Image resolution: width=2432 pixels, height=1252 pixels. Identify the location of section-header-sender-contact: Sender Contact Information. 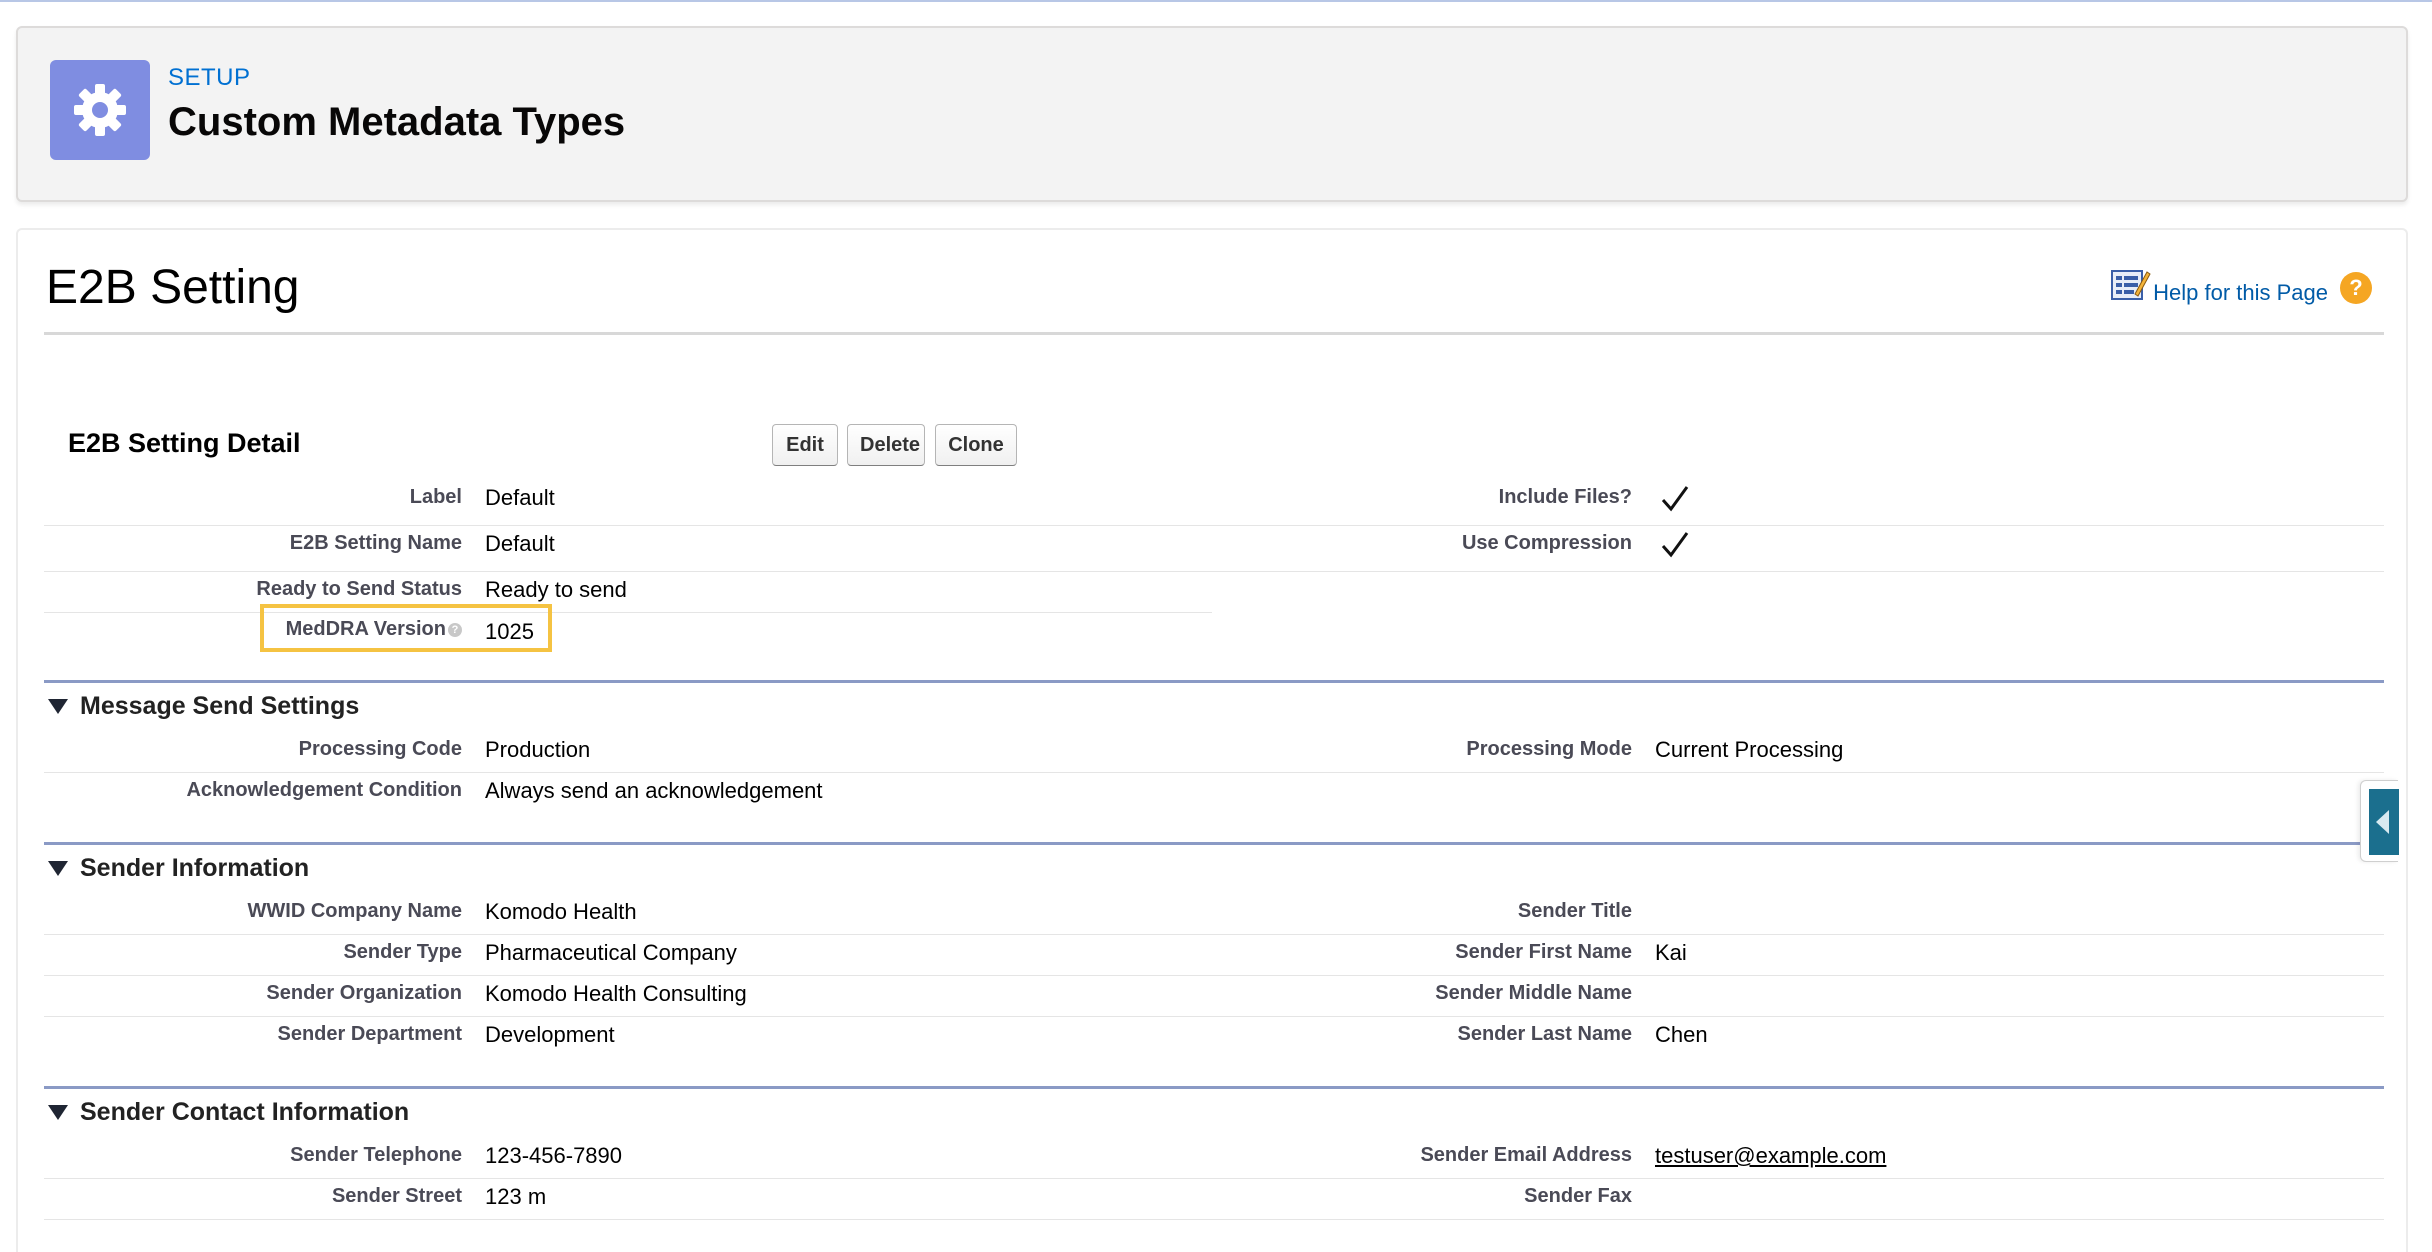
(228, 1112).